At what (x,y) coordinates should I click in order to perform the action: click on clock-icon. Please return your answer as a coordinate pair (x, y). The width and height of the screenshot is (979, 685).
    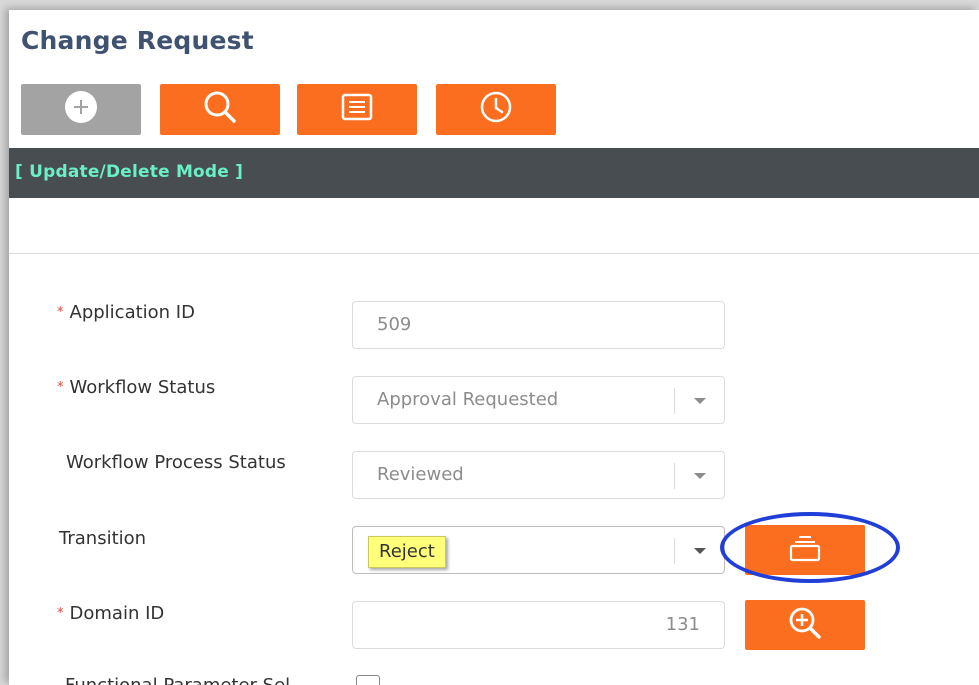
    Looking at the image, I should click on (496, 109).